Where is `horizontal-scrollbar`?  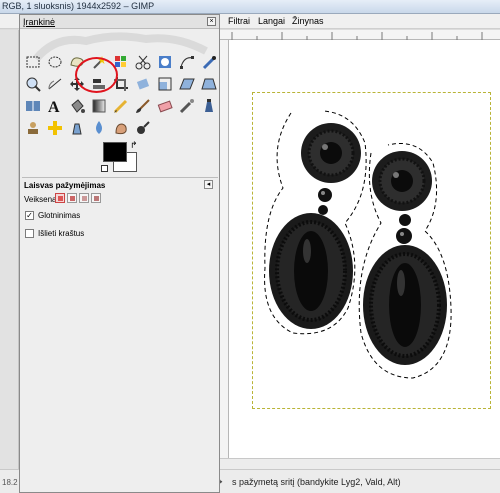 horizontal-scrollbar is located at coordinates (360, 463).